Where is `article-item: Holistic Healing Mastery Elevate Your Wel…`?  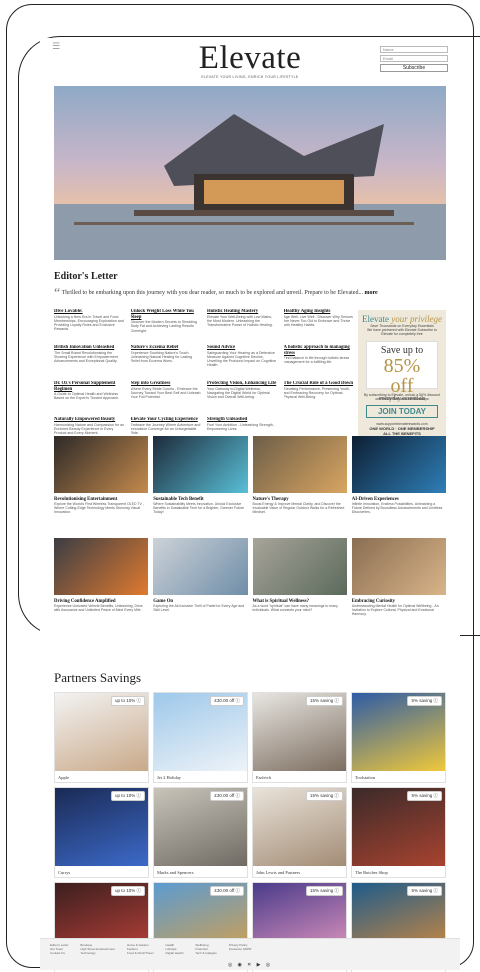 article-item: Holistic Healing Mastery Elevate Your Wel… is located at coordinates (242, 325).